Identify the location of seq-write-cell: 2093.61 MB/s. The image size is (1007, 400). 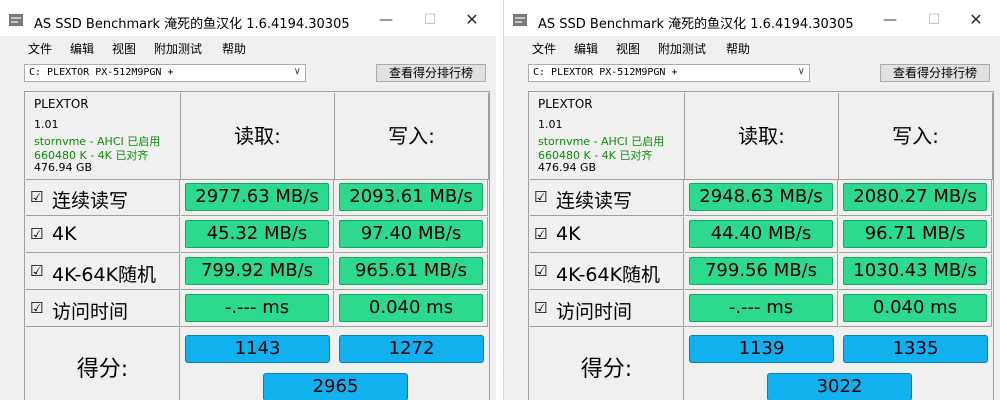
(411, 198).